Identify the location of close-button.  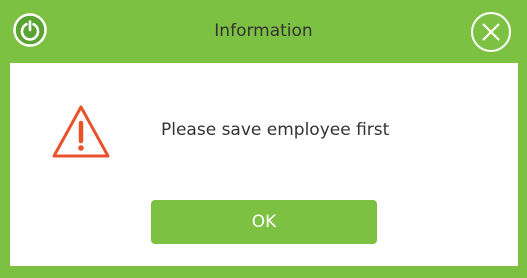
(491, 32).